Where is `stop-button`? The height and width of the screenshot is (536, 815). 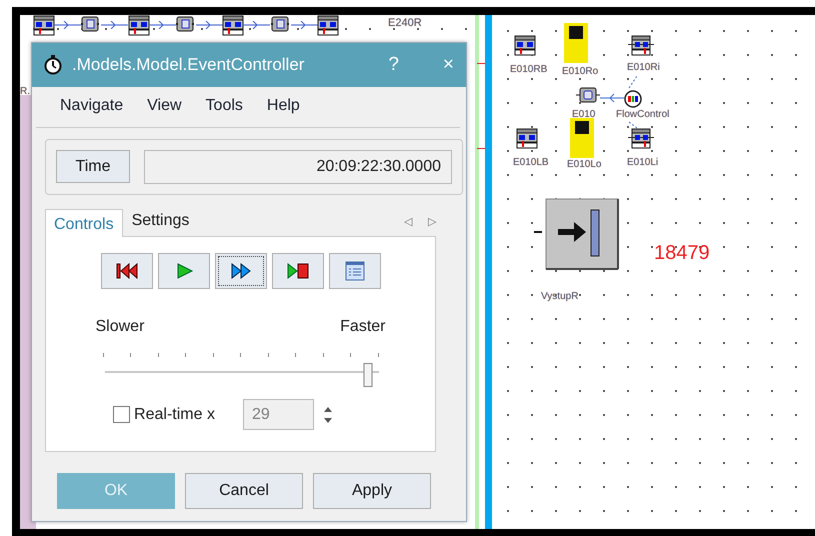 stop-button is located at coordinates (298, 271).